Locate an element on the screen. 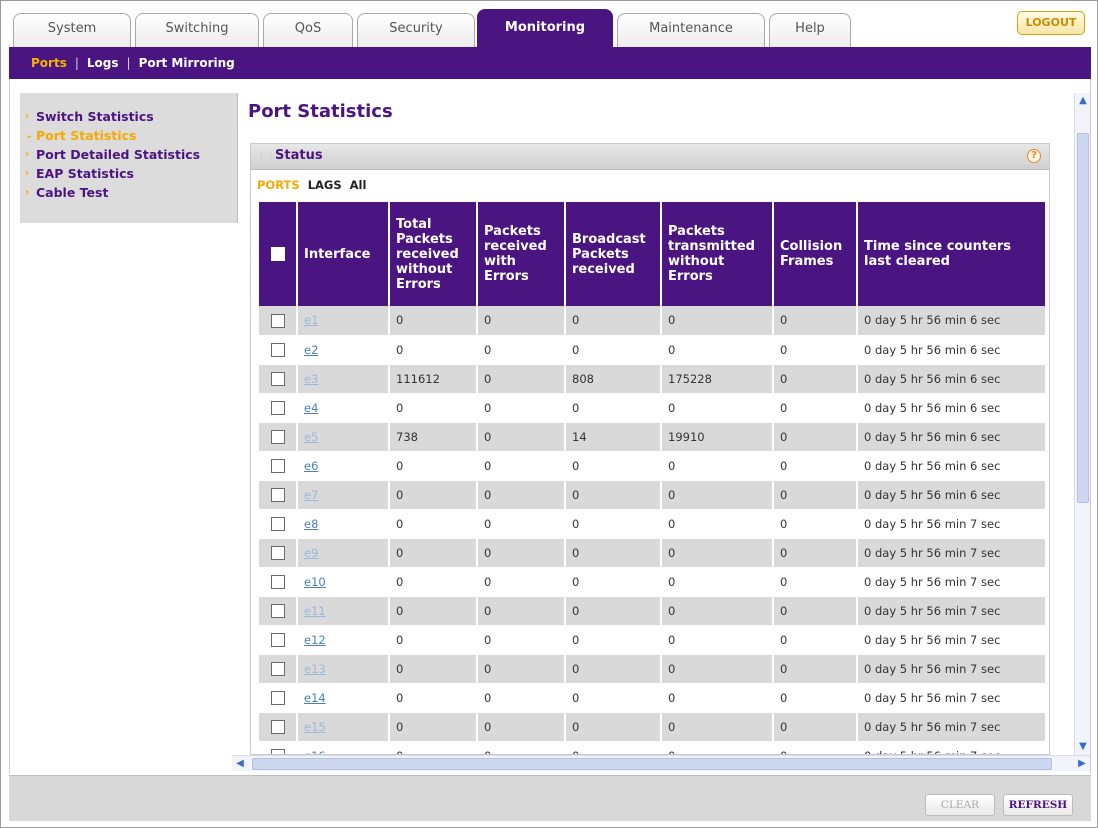  interface-link: e3 is located at coordinates (311, 379).